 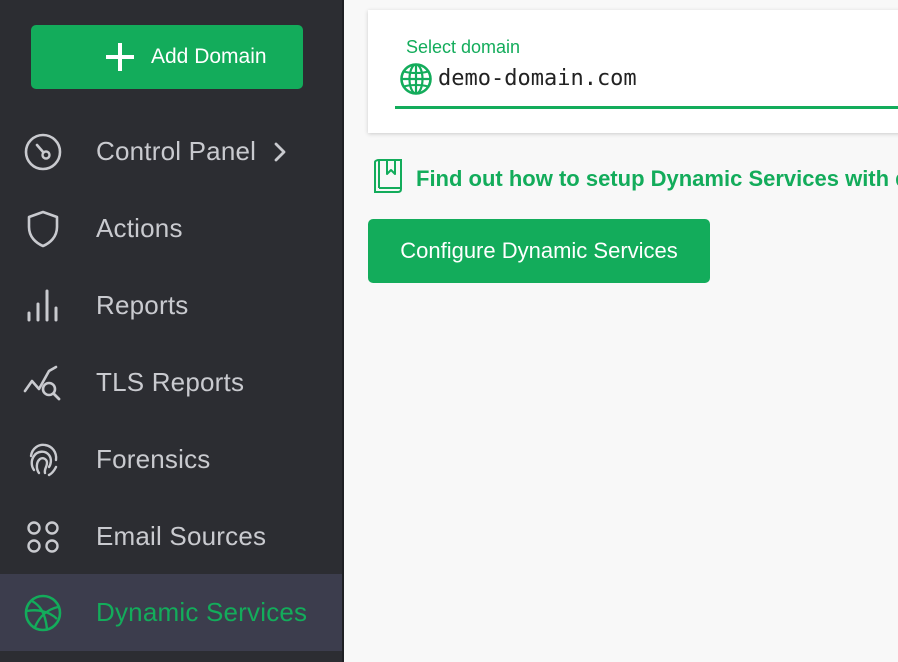 What do you see at coordinates (43, 229) in the screenshot?
I see `shield-icon` at bounding box center [43, 229].